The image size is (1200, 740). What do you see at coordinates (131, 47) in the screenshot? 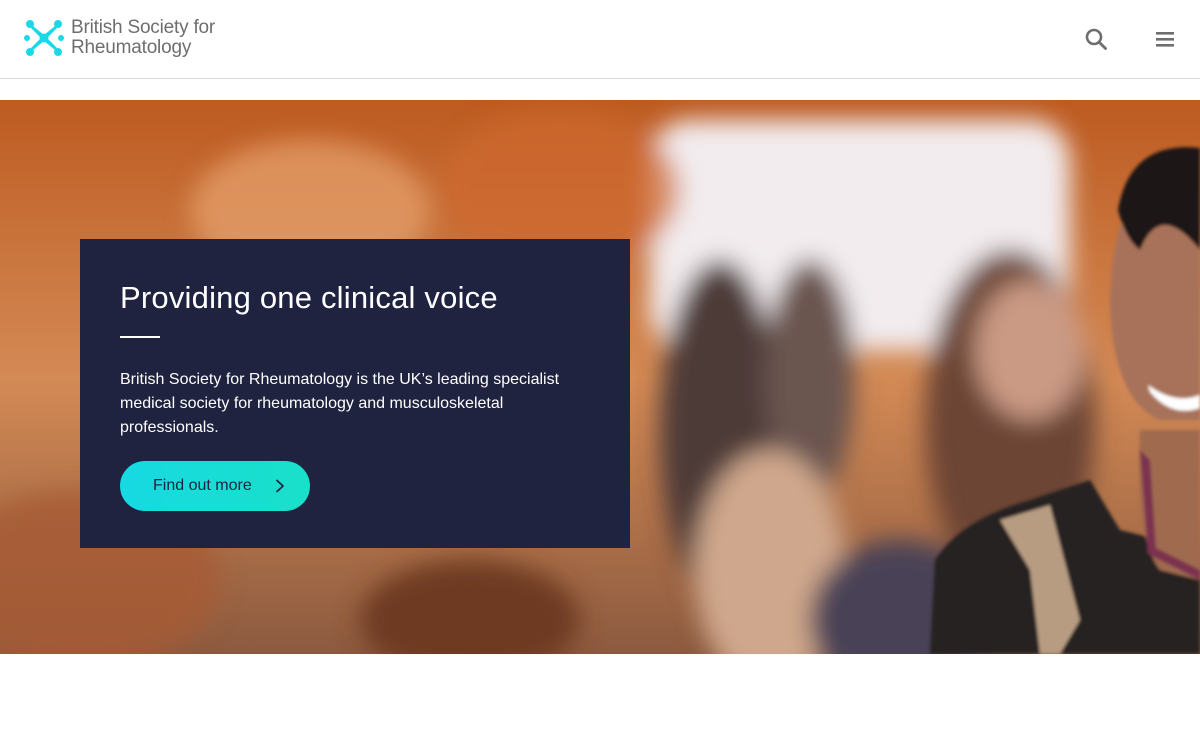
I see `logo-line-2: Rheumatology` at bounding box center [131, 47].